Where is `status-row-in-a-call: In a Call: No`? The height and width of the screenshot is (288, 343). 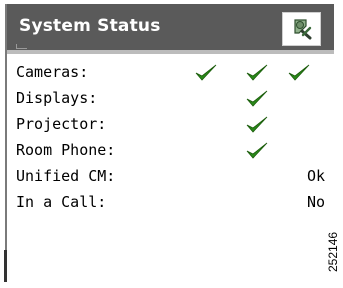
status-row-in-a-call: In a Call: No is located at coordinates (170, 203).